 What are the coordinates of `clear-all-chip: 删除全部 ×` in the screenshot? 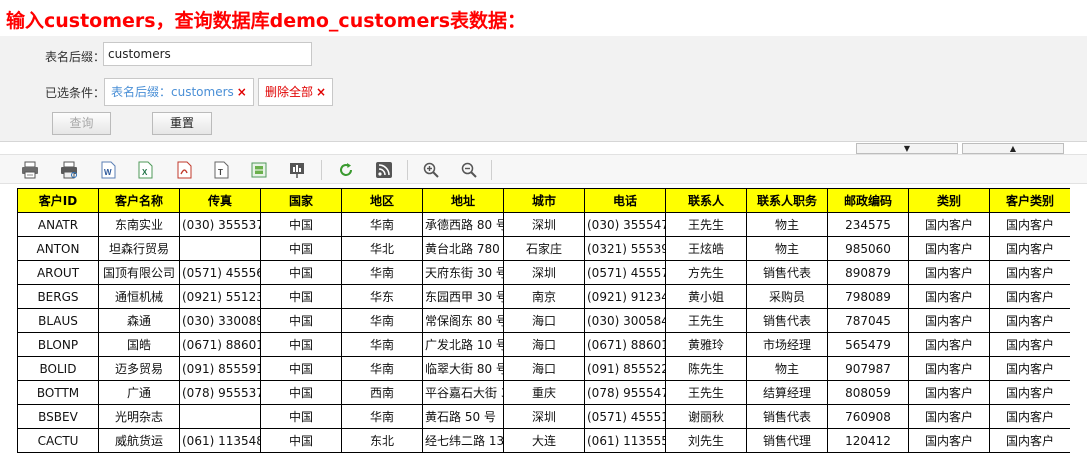 It's located at (296, 92).